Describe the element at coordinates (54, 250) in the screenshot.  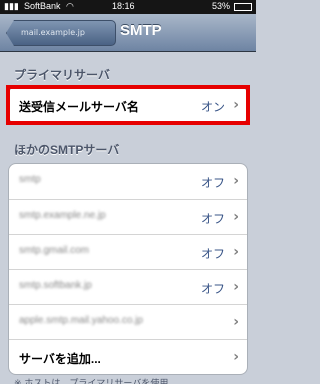
I see `smtp-server-label: smtp.gmail.com` at that location.